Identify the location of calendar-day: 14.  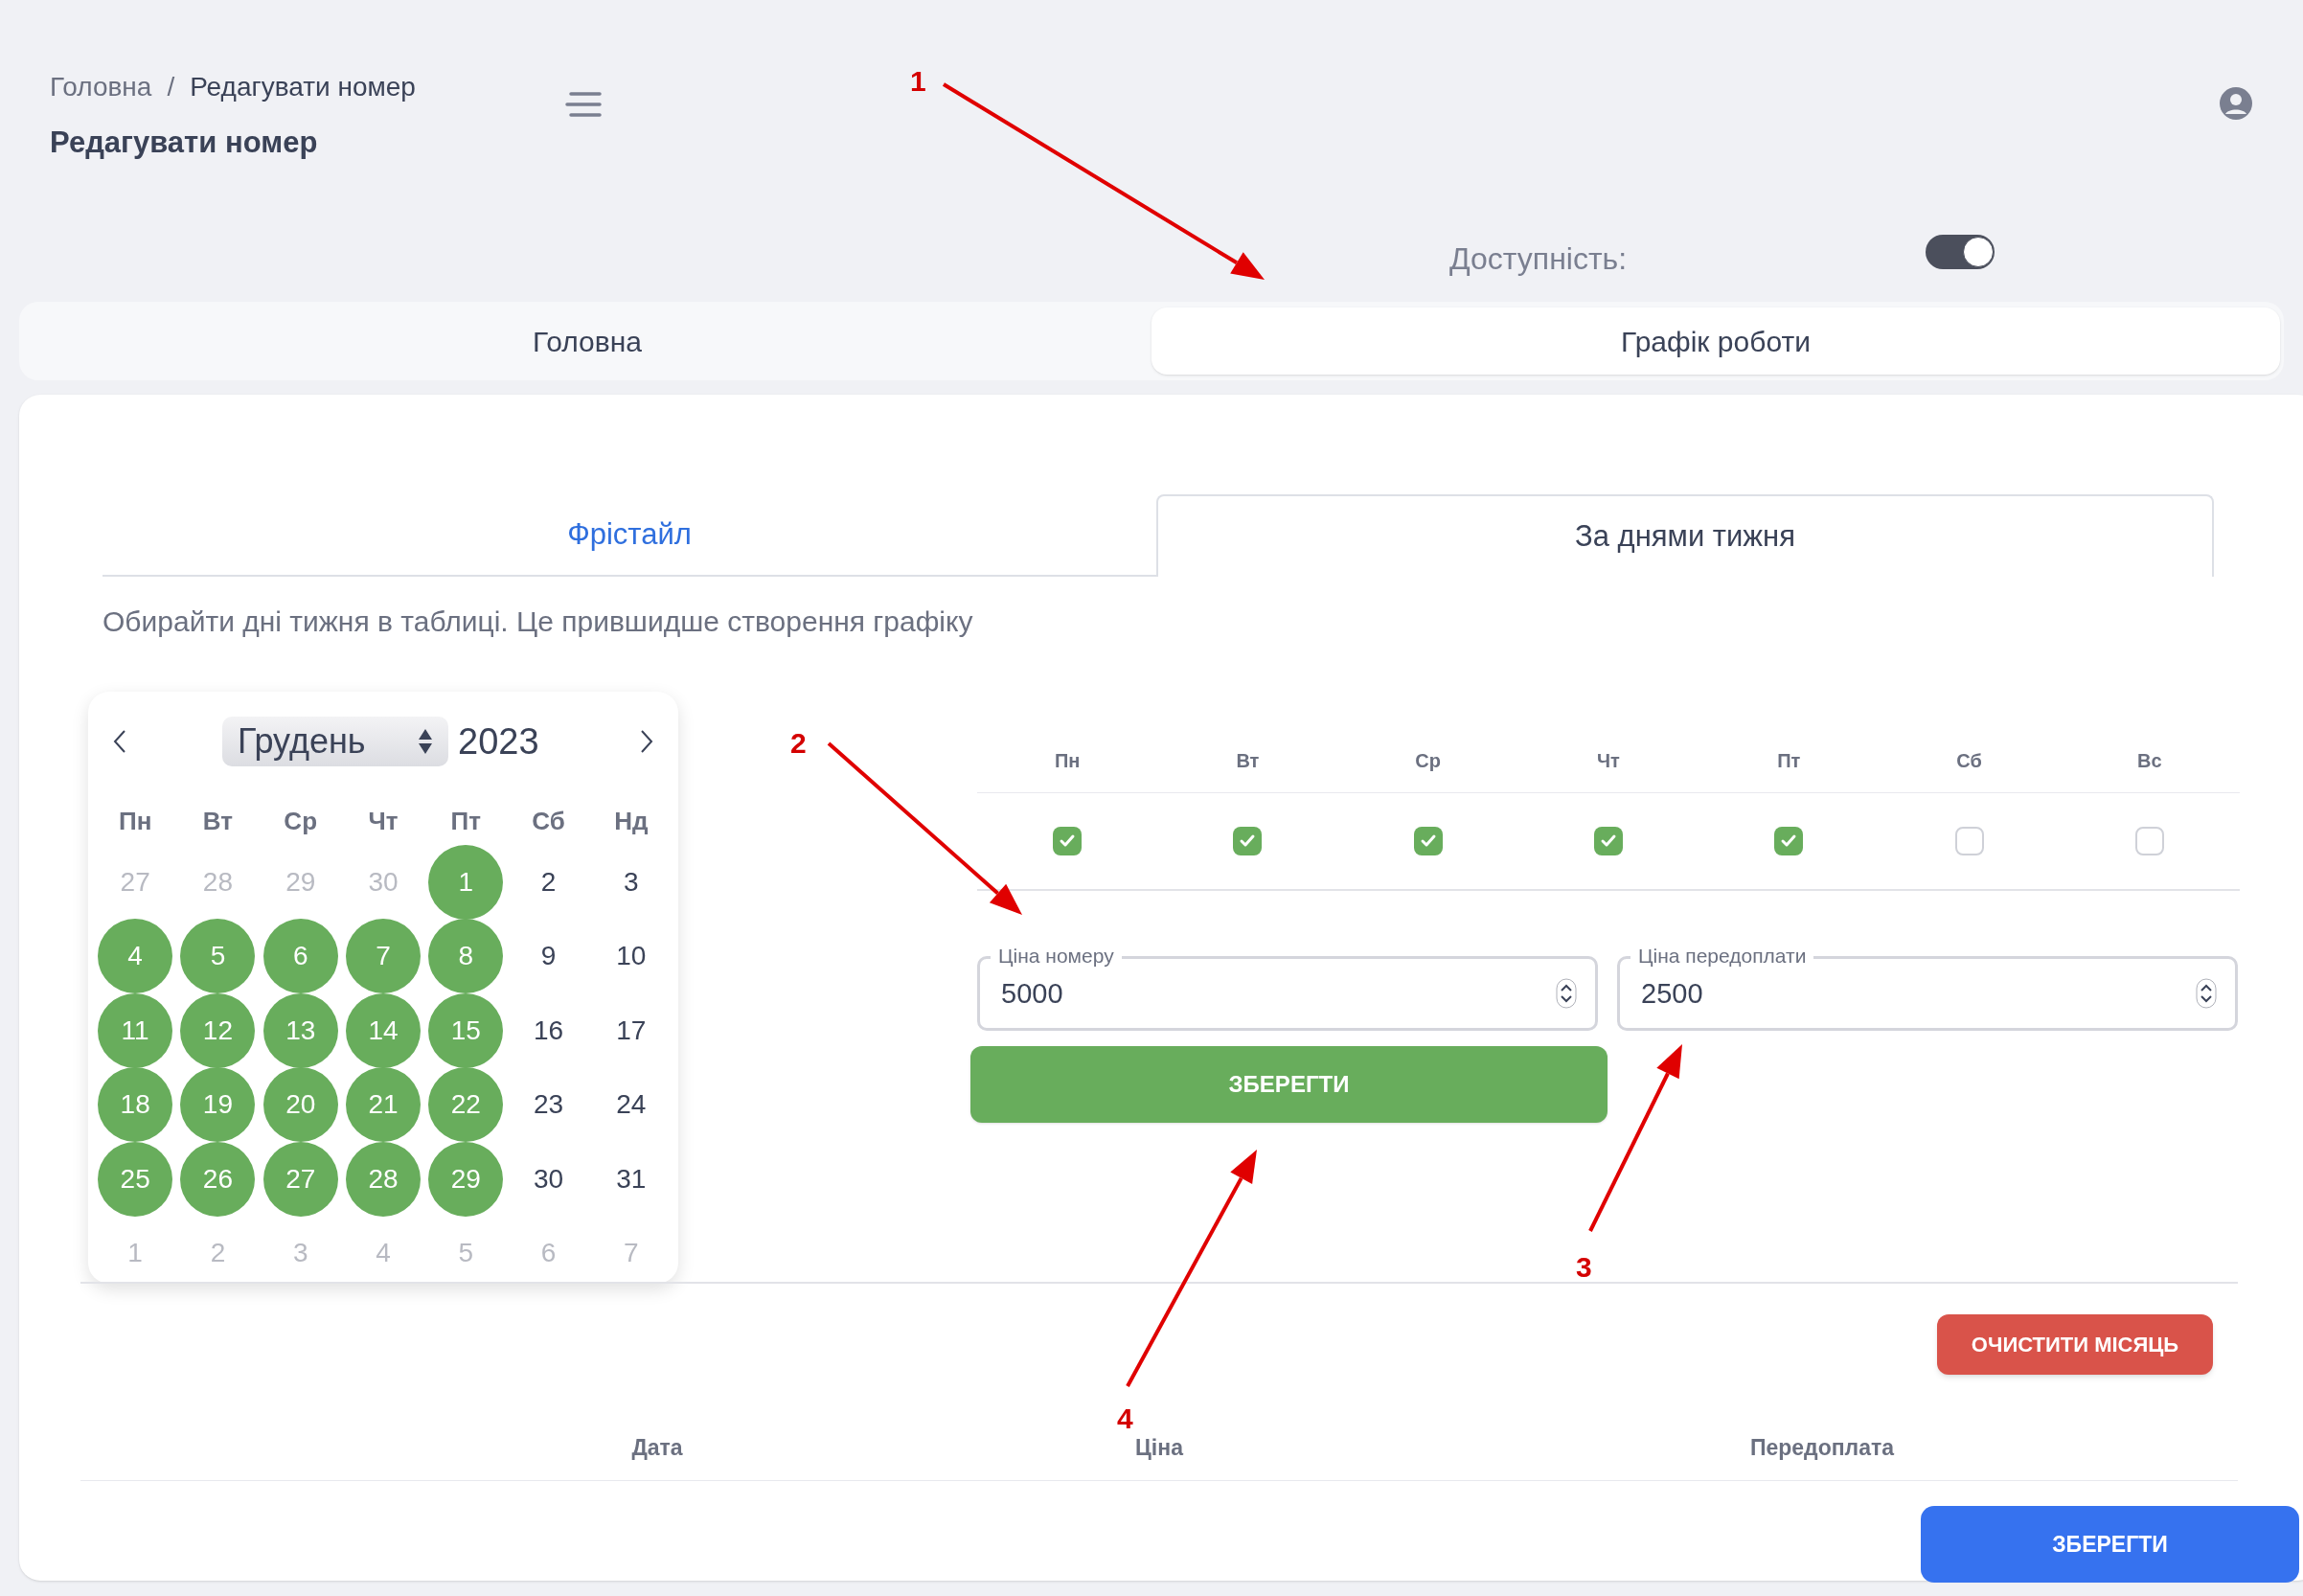
(383, 1030).